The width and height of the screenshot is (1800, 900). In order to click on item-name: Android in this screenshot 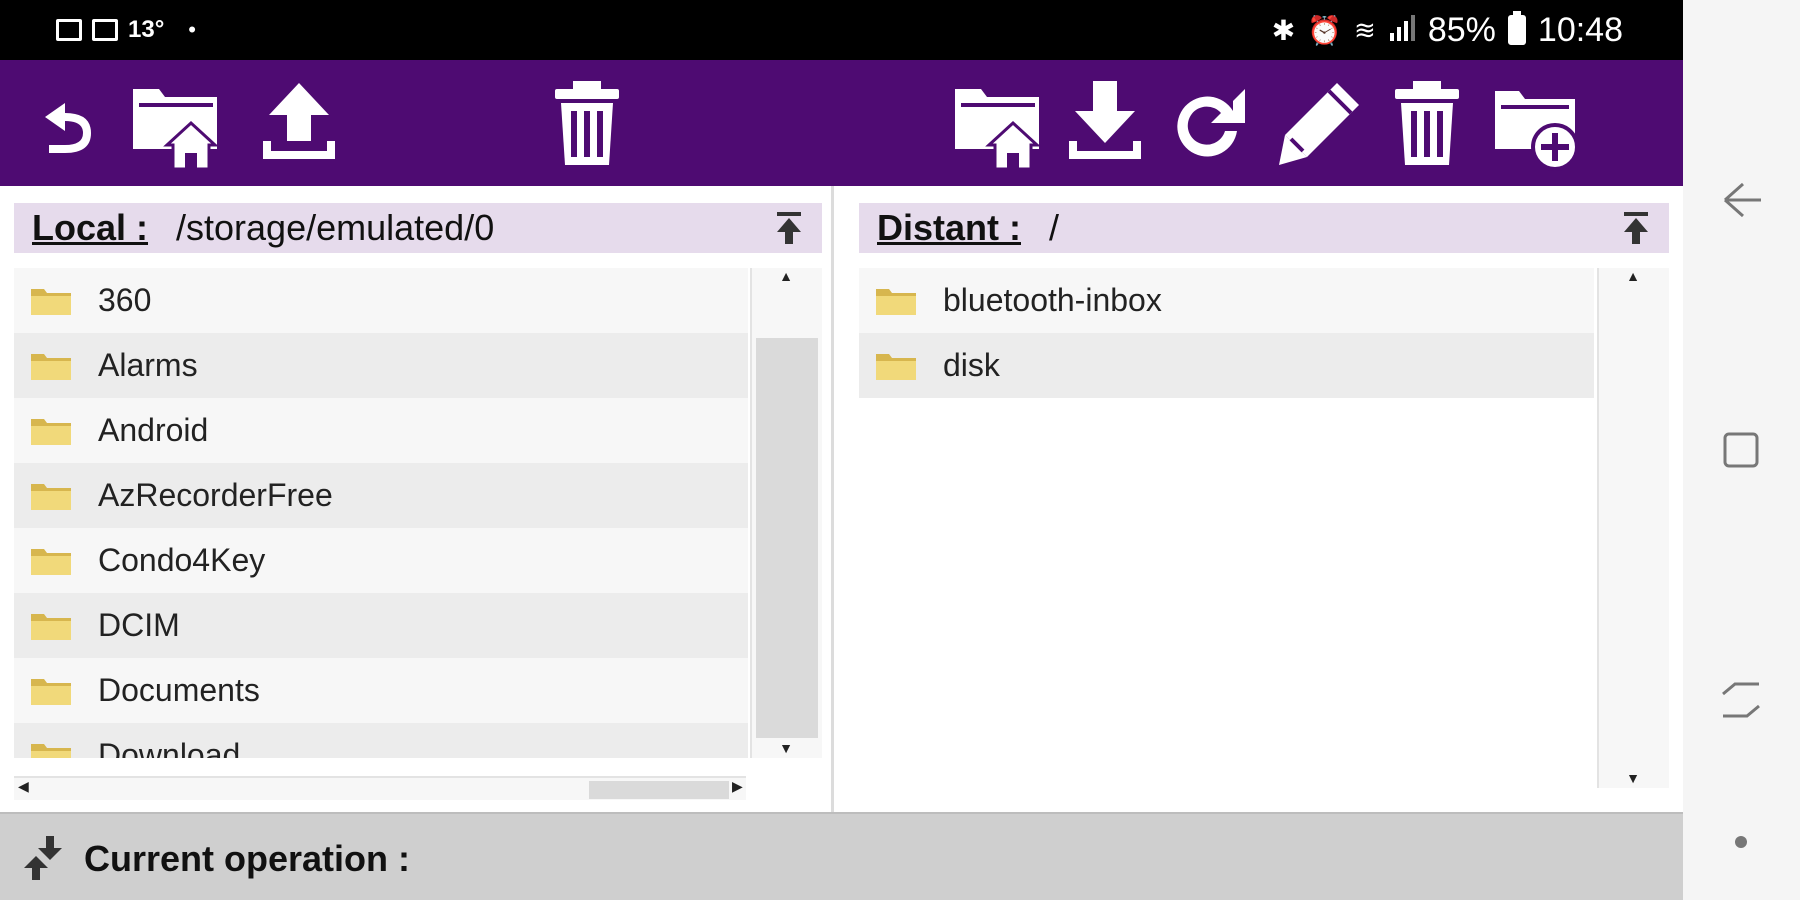, I will do `click(153, 430)`.